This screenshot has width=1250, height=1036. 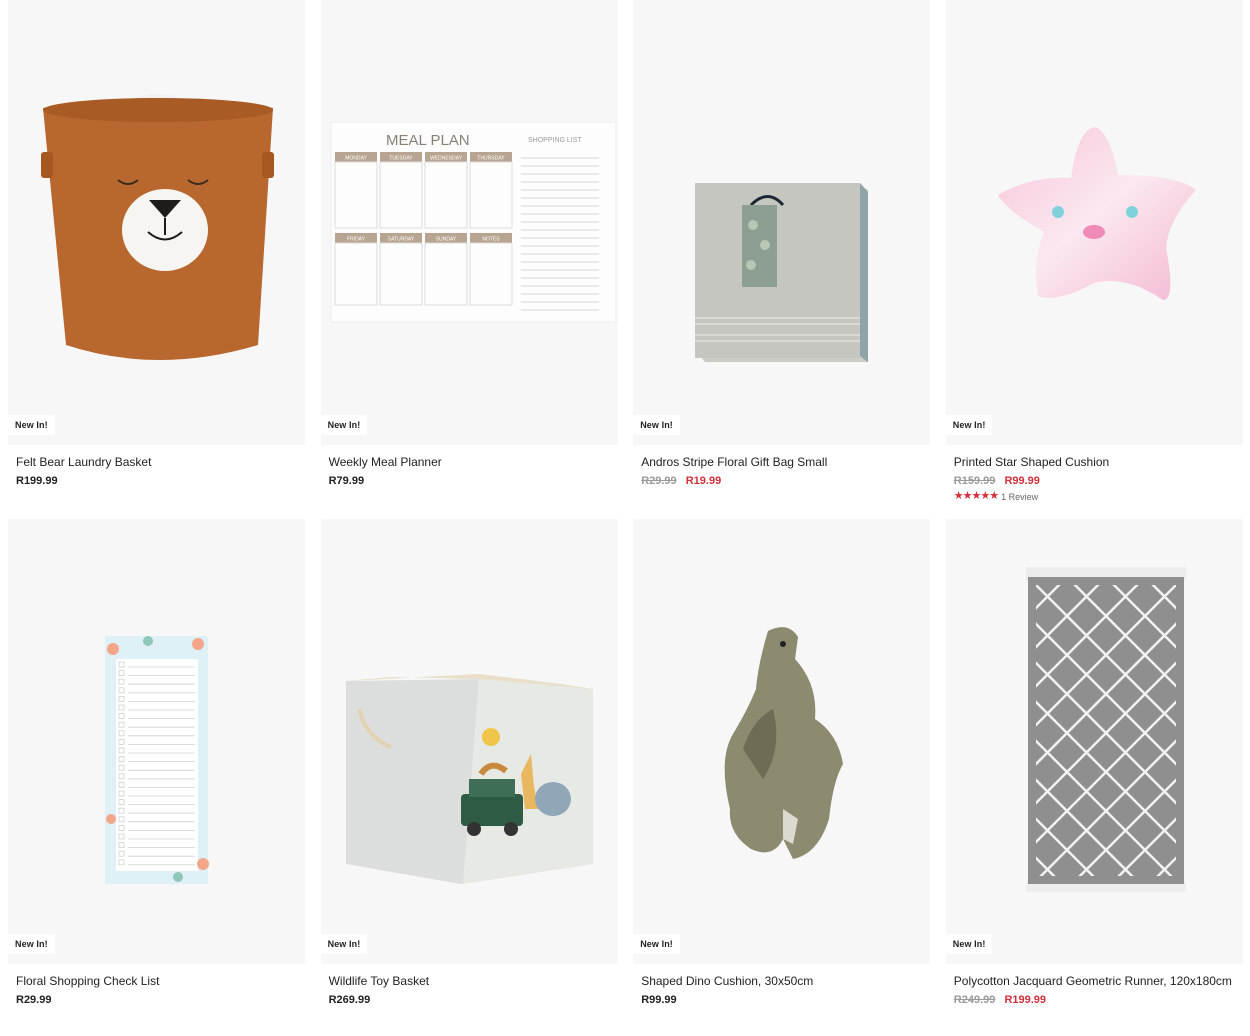 I want to click on gift-bag-image, so click(x=782, y=272).